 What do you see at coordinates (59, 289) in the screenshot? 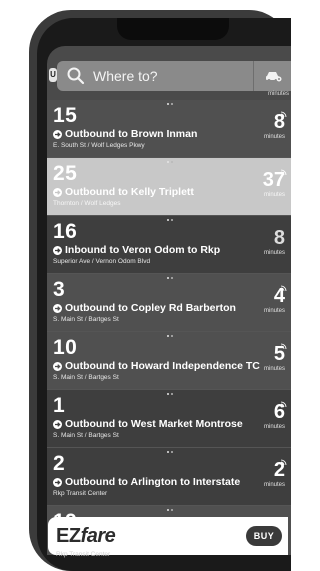
I see `route-number: 3` at bounding box center [59, 289].